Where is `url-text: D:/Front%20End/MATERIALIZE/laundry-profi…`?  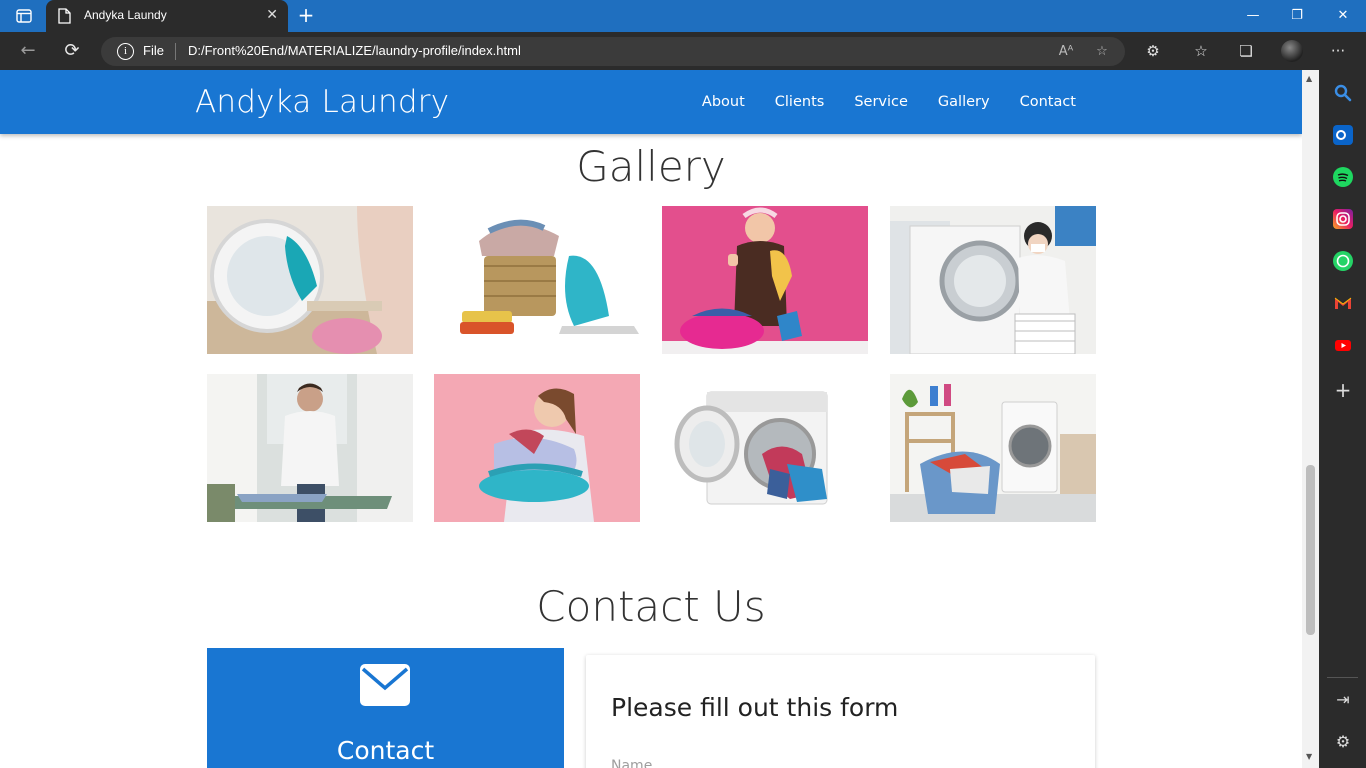 url-text: D:/Front%20End/MATERIALIZE/laundry-profi… is located at coordinates (354, 50).